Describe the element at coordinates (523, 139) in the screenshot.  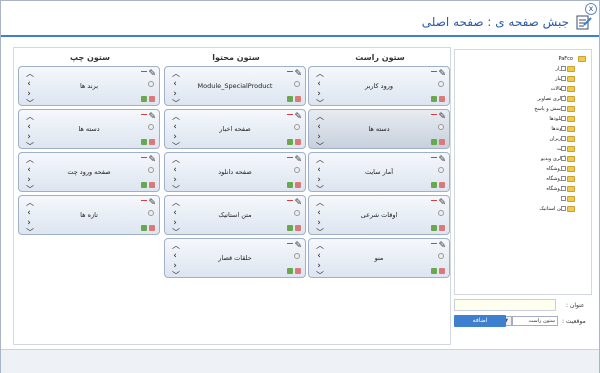
I see `tree-item: کاربران` at that location.